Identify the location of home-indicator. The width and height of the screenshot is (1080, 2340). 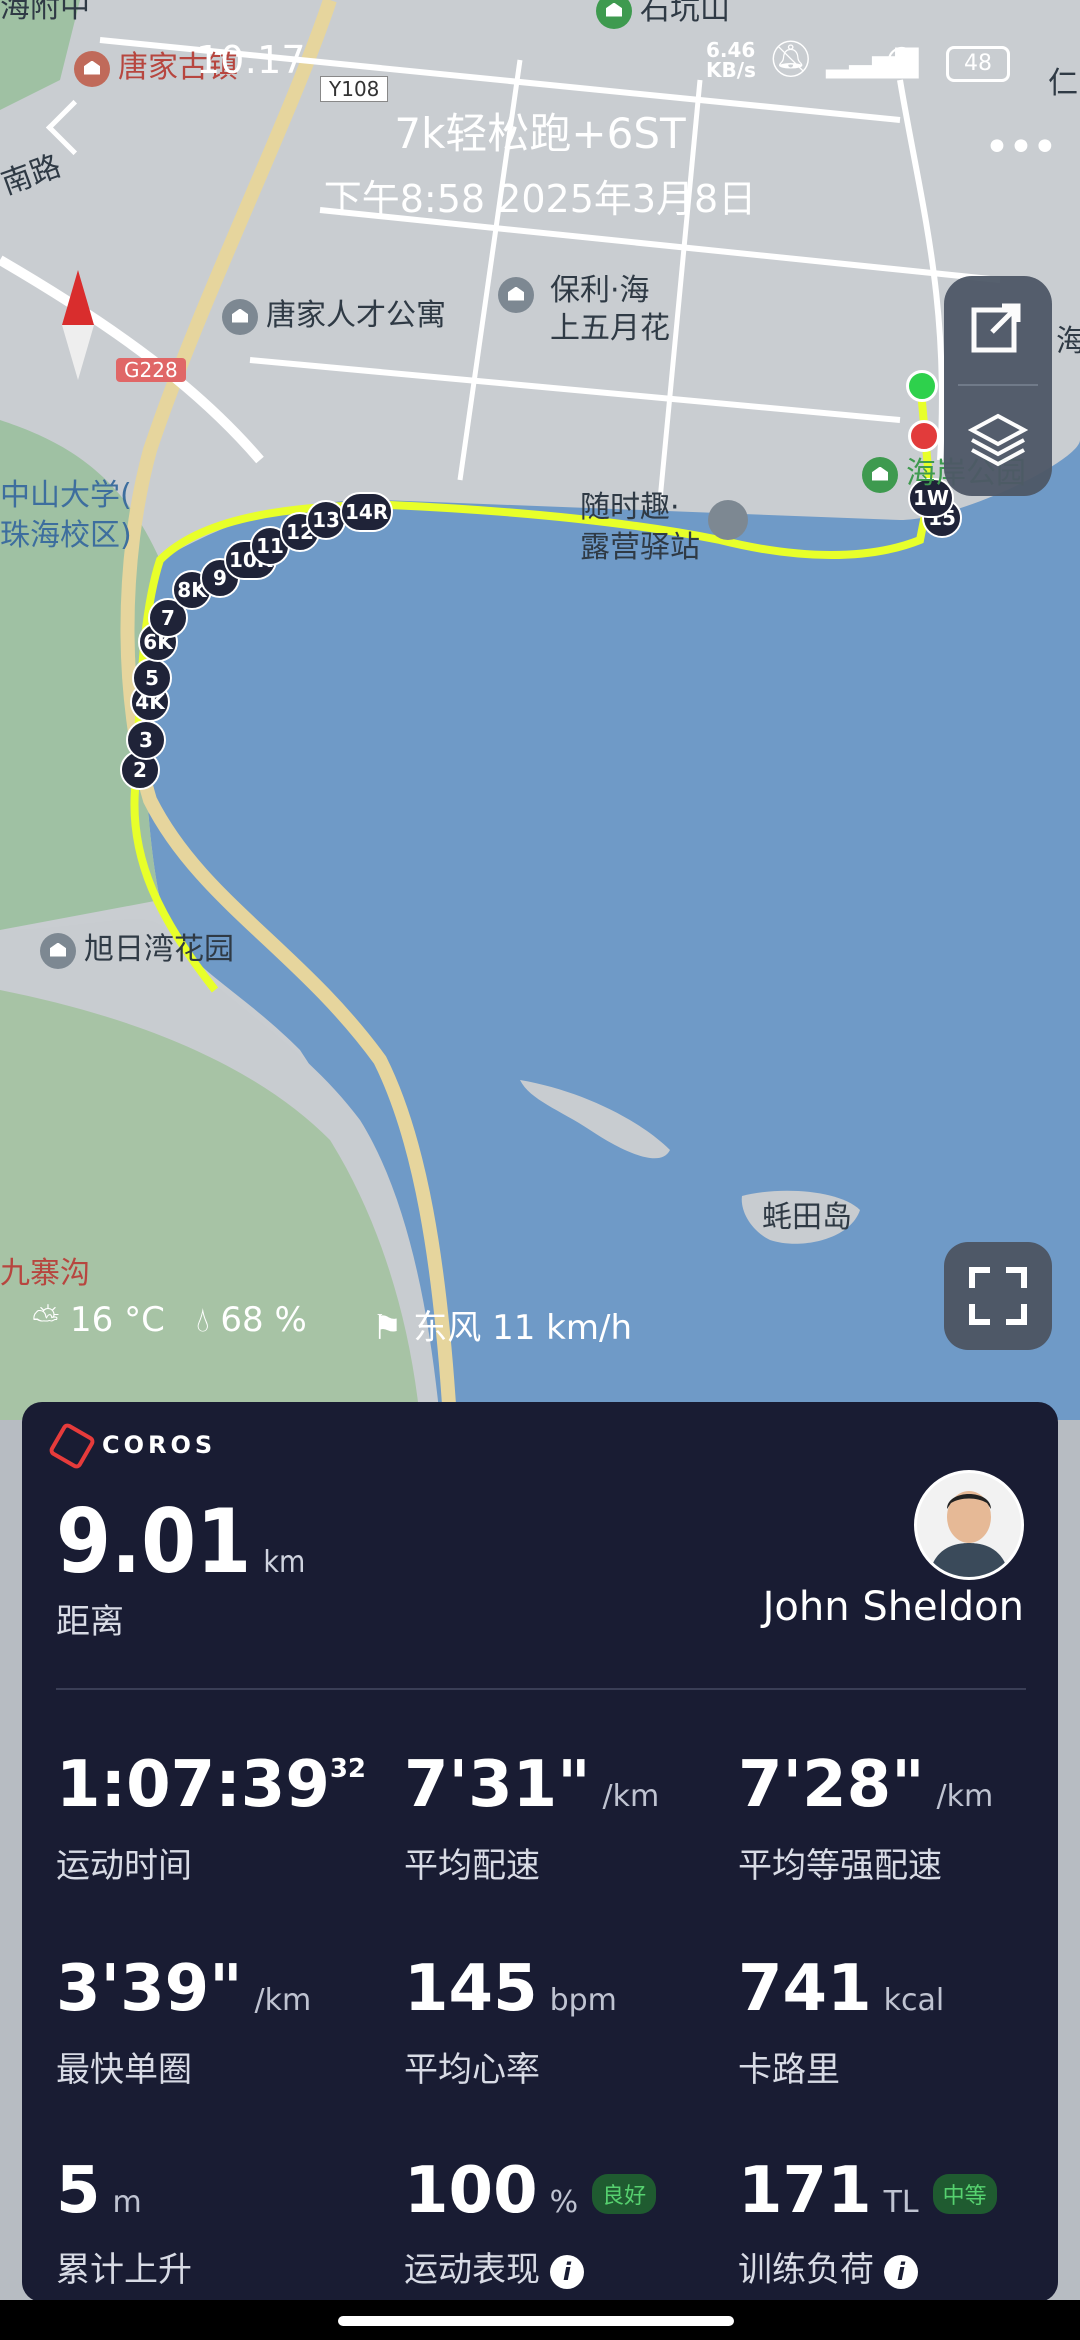
(536, 2321).